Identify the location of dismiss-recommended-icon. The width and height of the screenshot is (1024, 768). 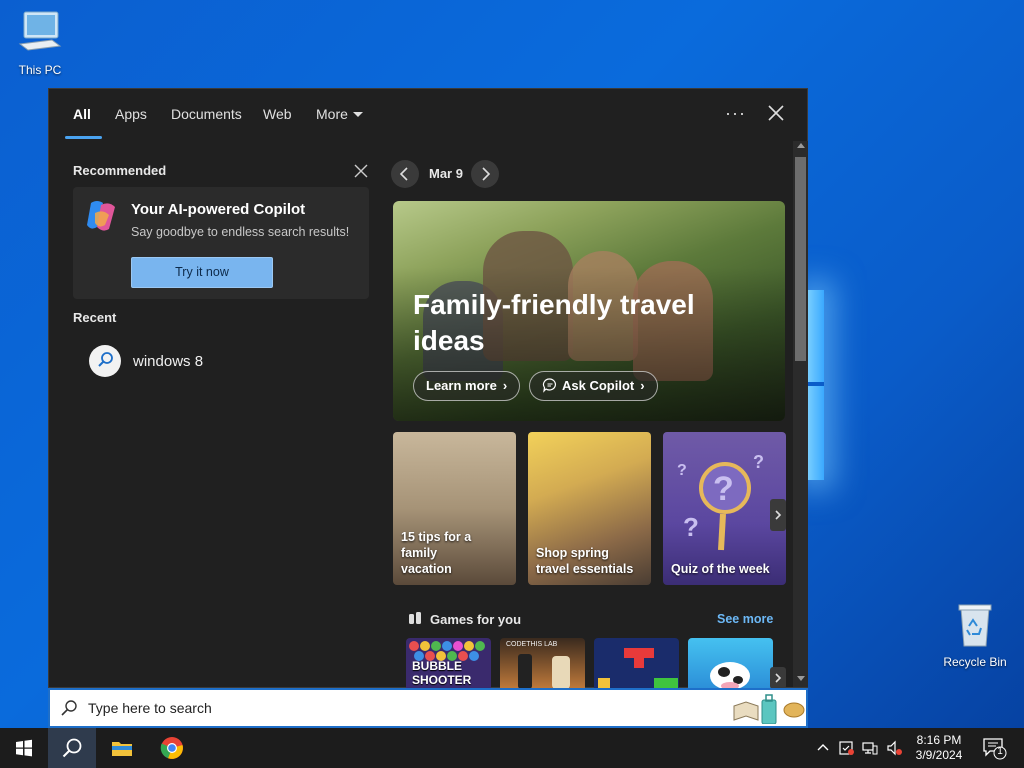
(361, 171).